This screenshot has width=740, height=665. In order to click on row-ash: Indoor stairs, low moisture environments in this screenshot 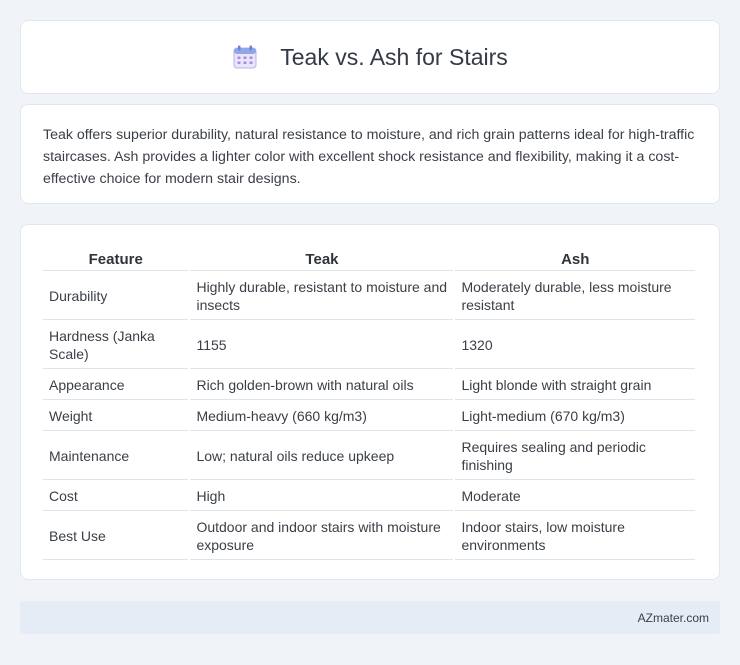, I will do `click(575, 536)`.